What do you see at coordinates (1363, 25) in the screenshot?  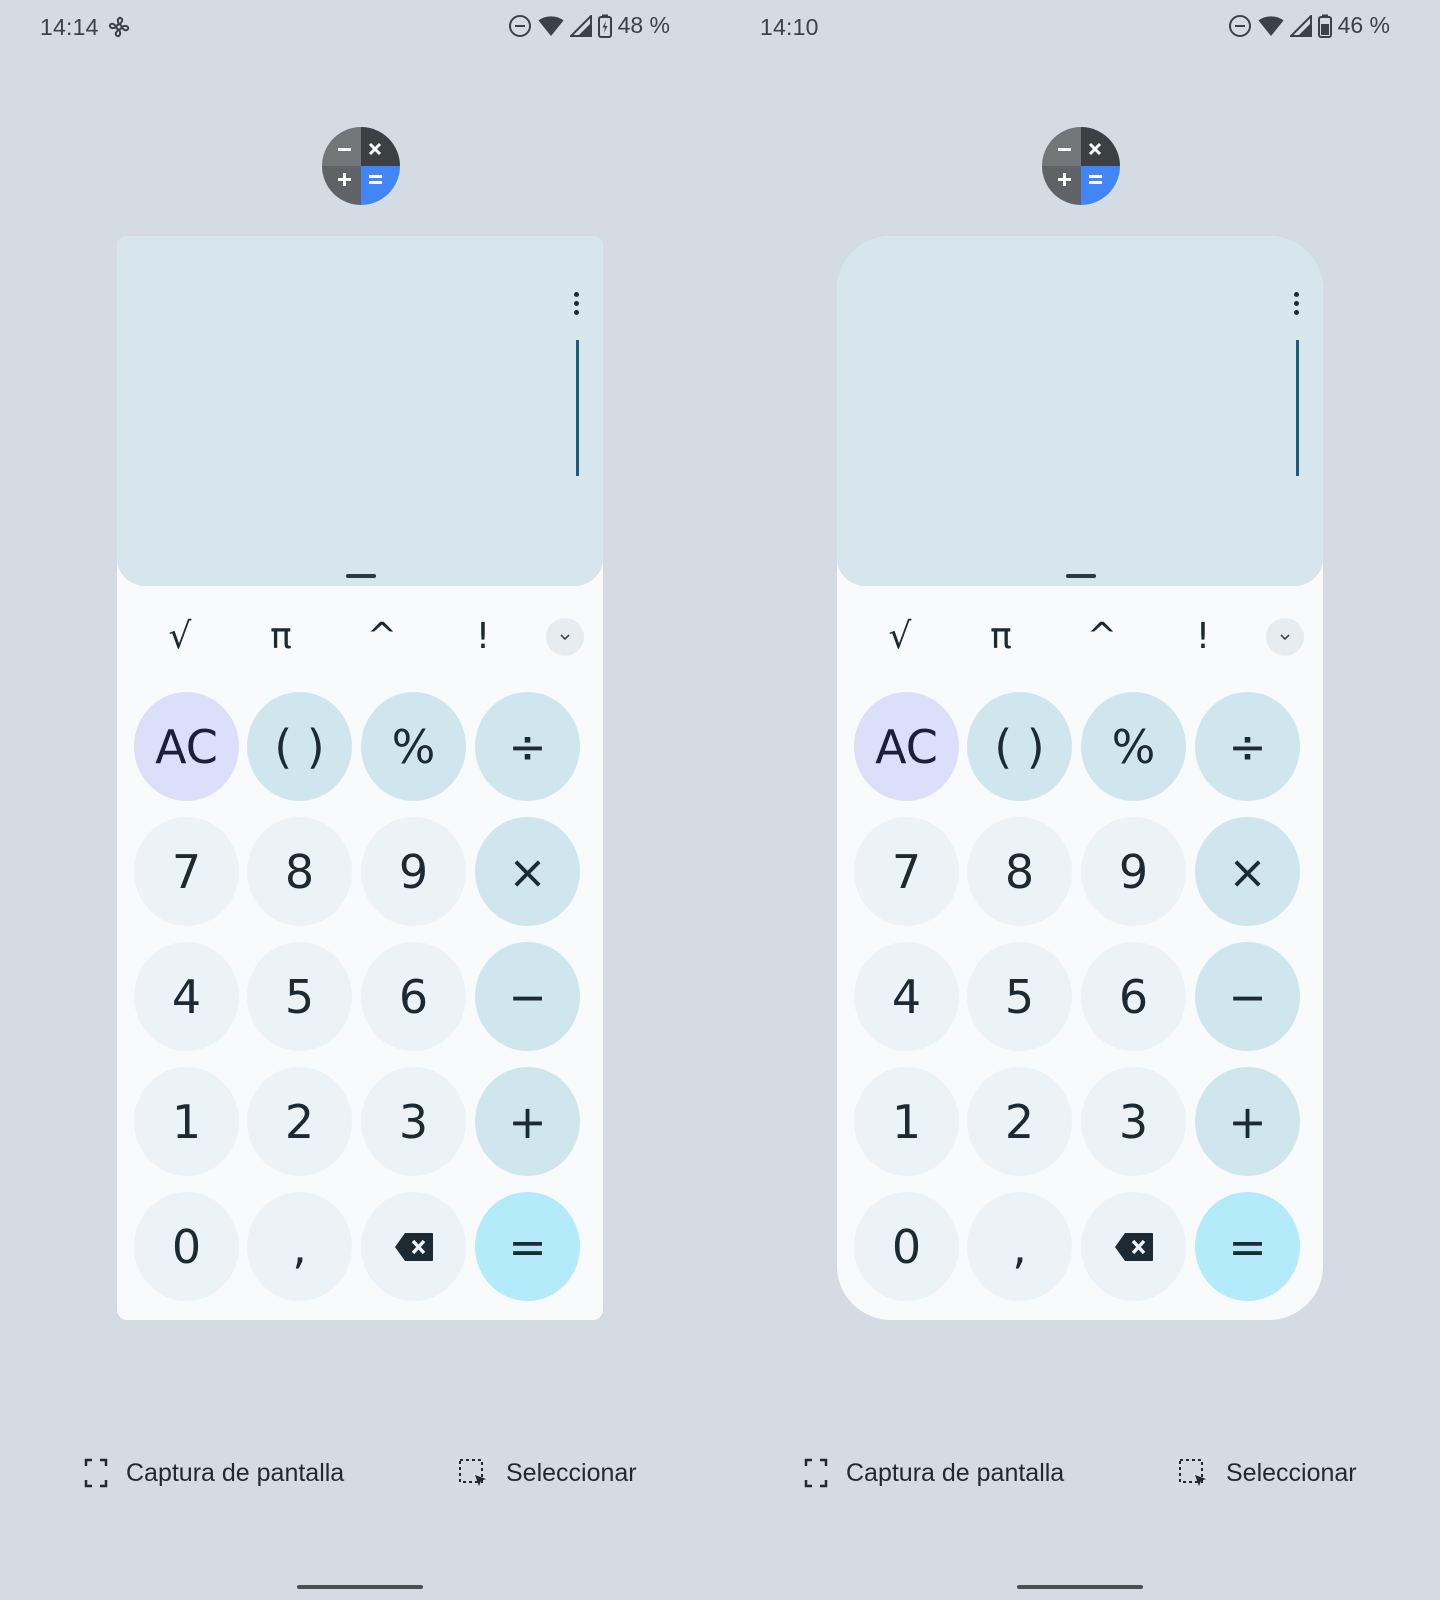 I see `battery-percent: 46 %` at bounding box center [1363, 25].